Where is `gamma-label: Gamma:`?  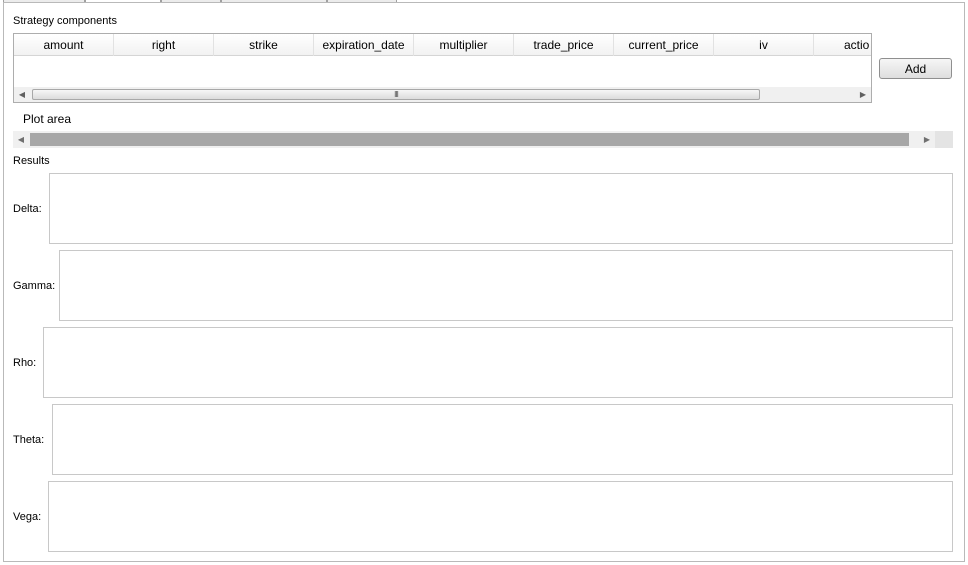 gamma-label: Gamma: is located at coordinates (34, 286).